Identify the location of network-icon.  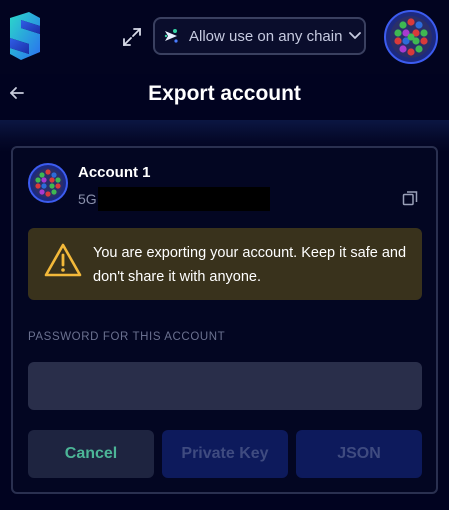
(171, 36).